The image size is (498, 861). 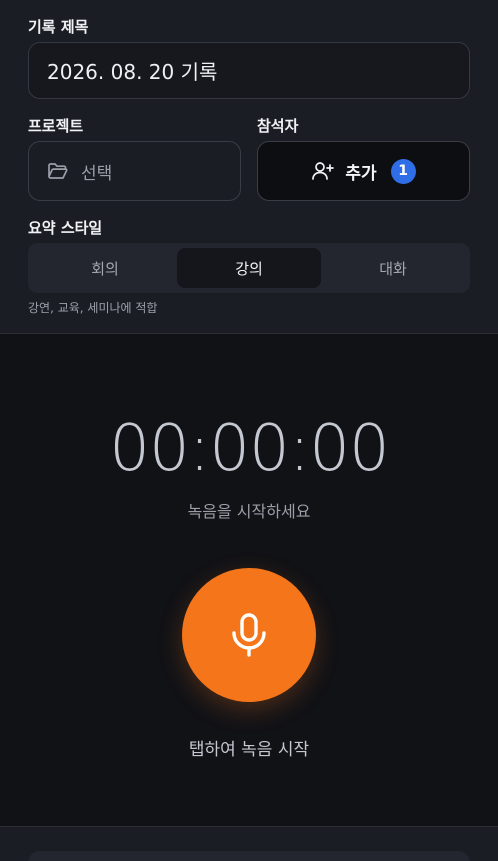 What do you see at coordinates (56, 126) in the screenshot?
I see `project-label: 프로젝트` at bounding box center [56, 126].